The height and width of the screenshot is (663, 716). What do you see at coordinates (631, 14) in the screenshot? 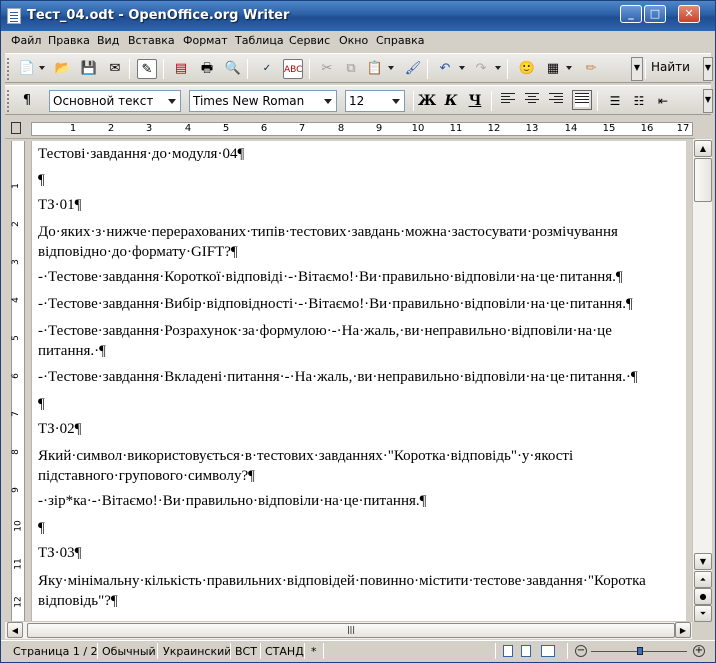
I see `minimize-button: _` at bounding box center [631, 14].